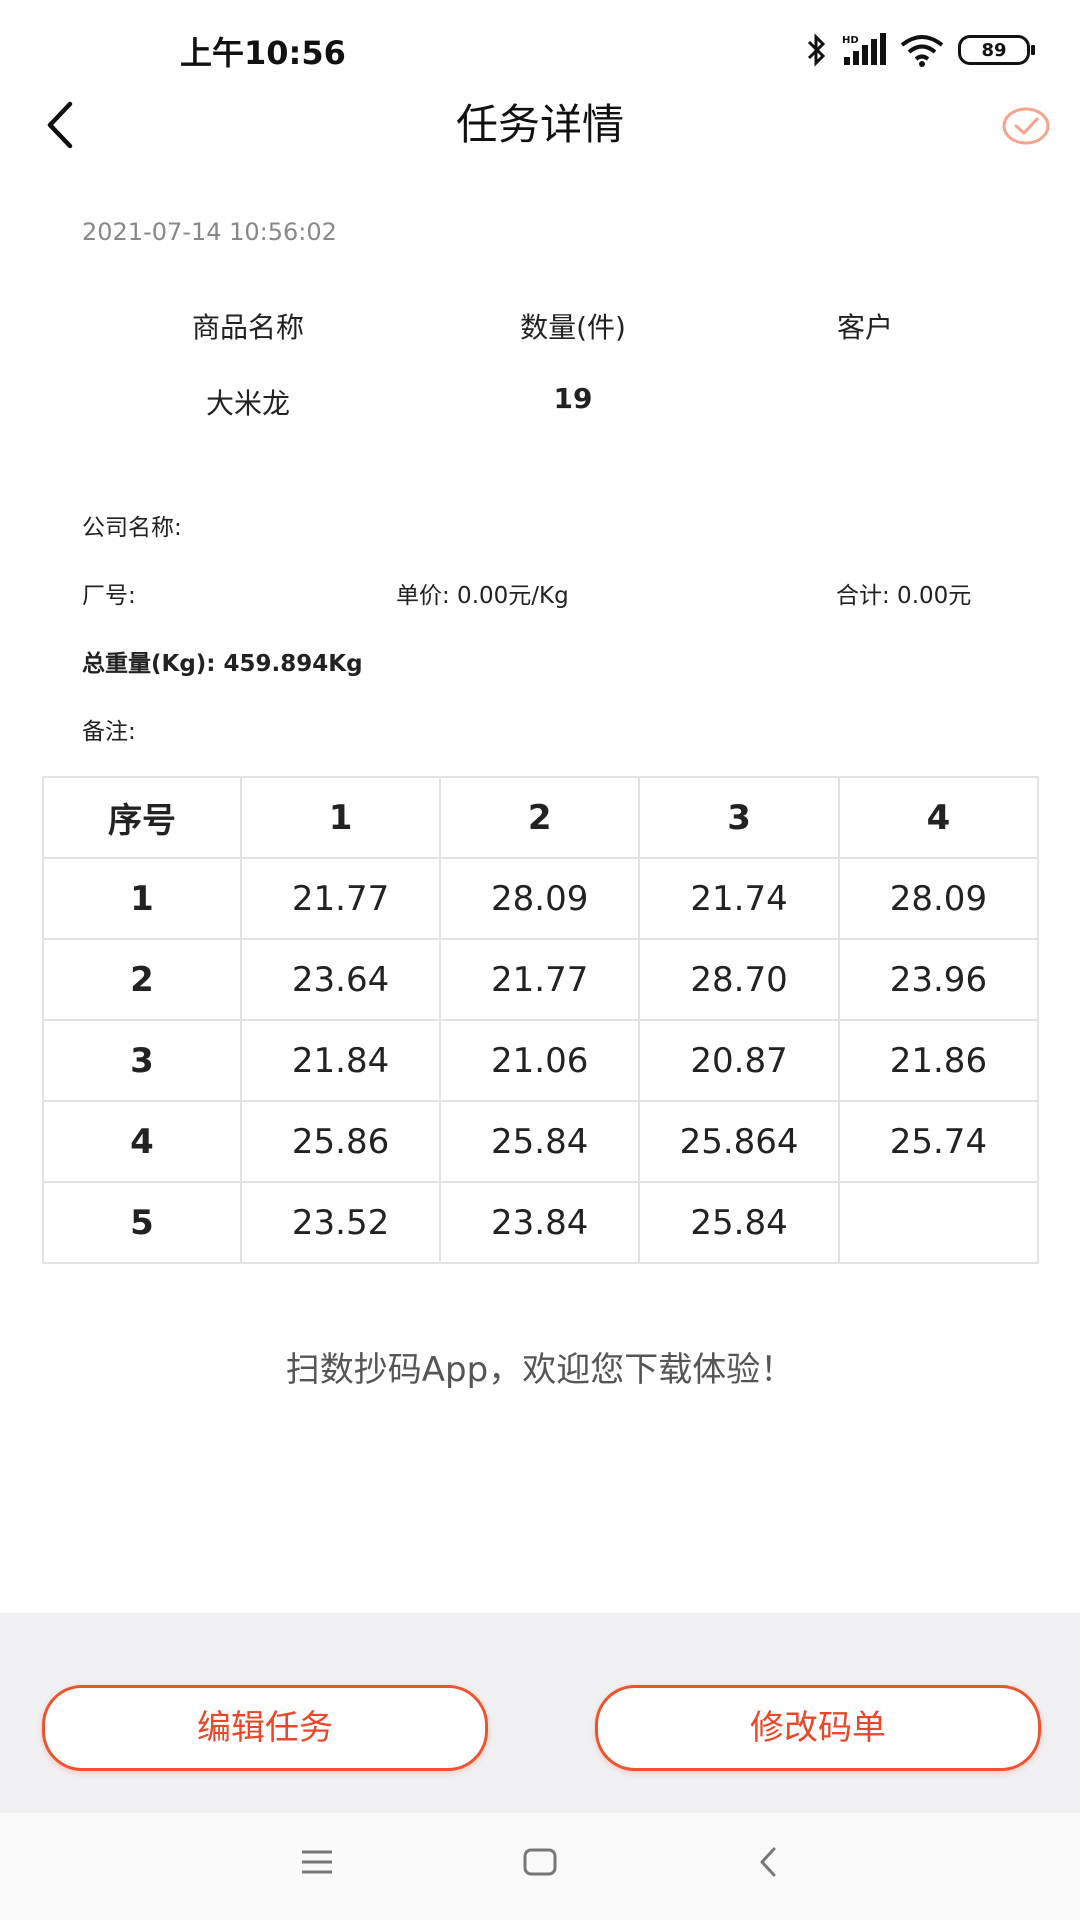 Image resolution: width=1080 pixels, height=1920 pixels. Describe the element at coordinates (340, 1222) in the screenshot. I see `table-cell: 23.52` at that location.